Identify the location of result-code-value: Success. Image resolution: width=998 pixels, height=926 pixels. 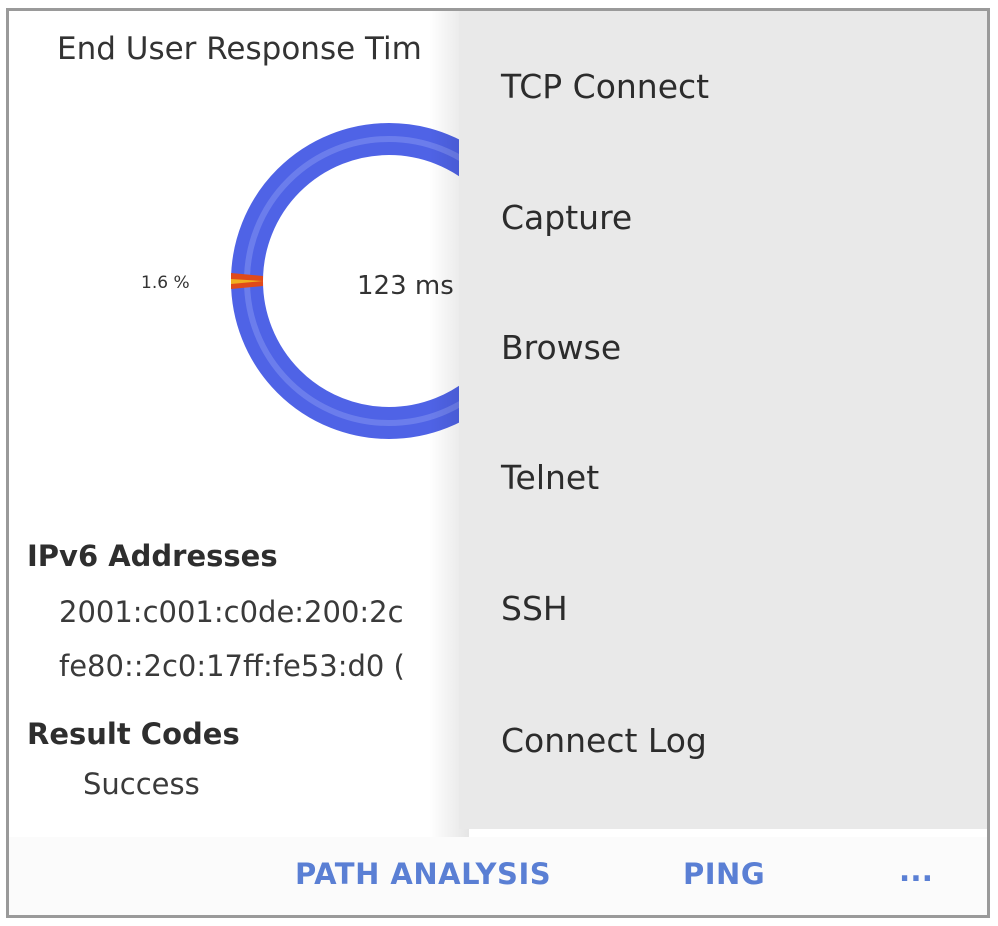
(141, 784).